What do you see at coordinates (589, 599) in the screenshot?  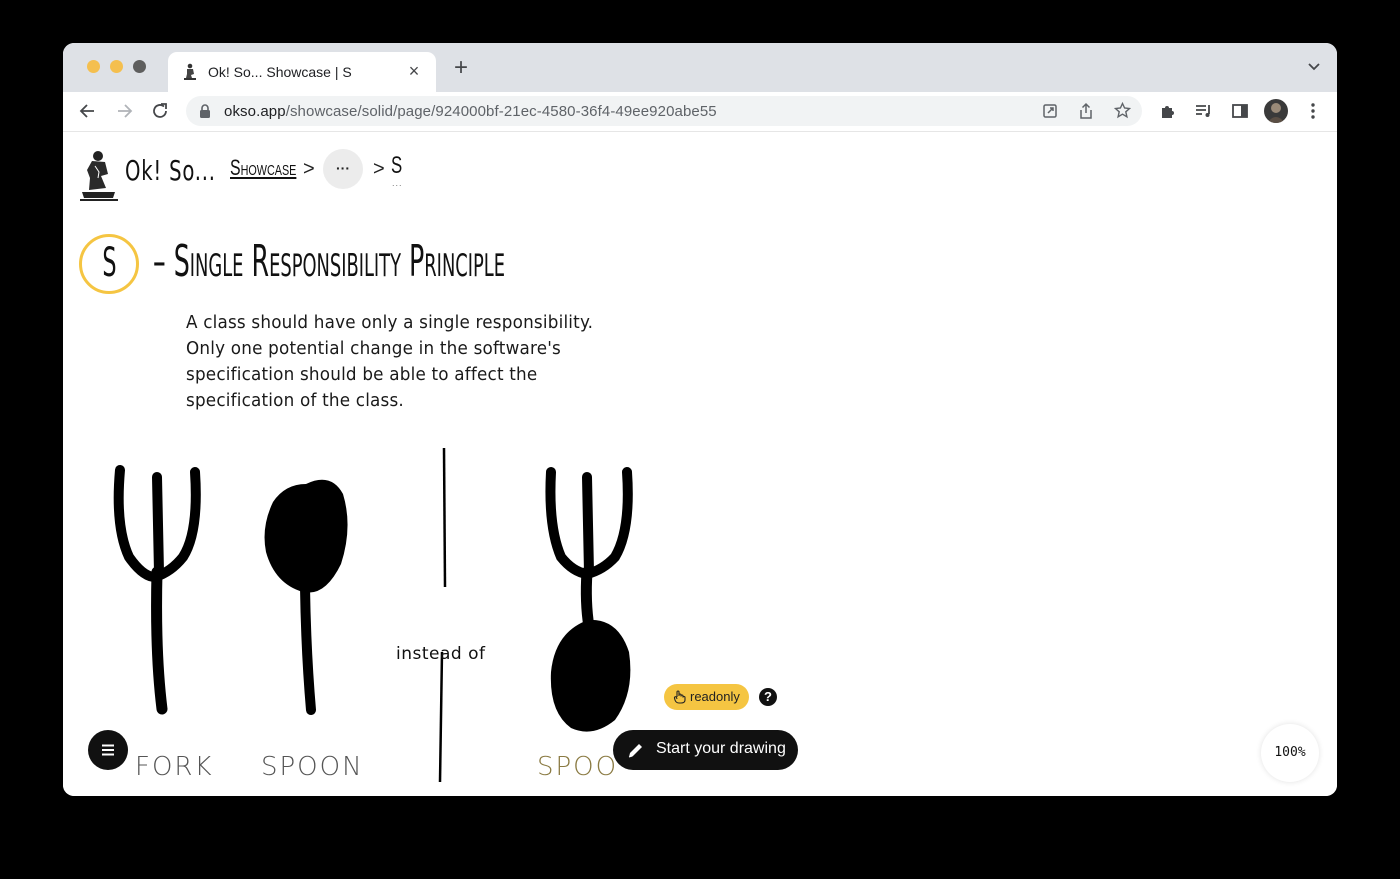 I see `spork-drawing` at bounding box center [589, 599].